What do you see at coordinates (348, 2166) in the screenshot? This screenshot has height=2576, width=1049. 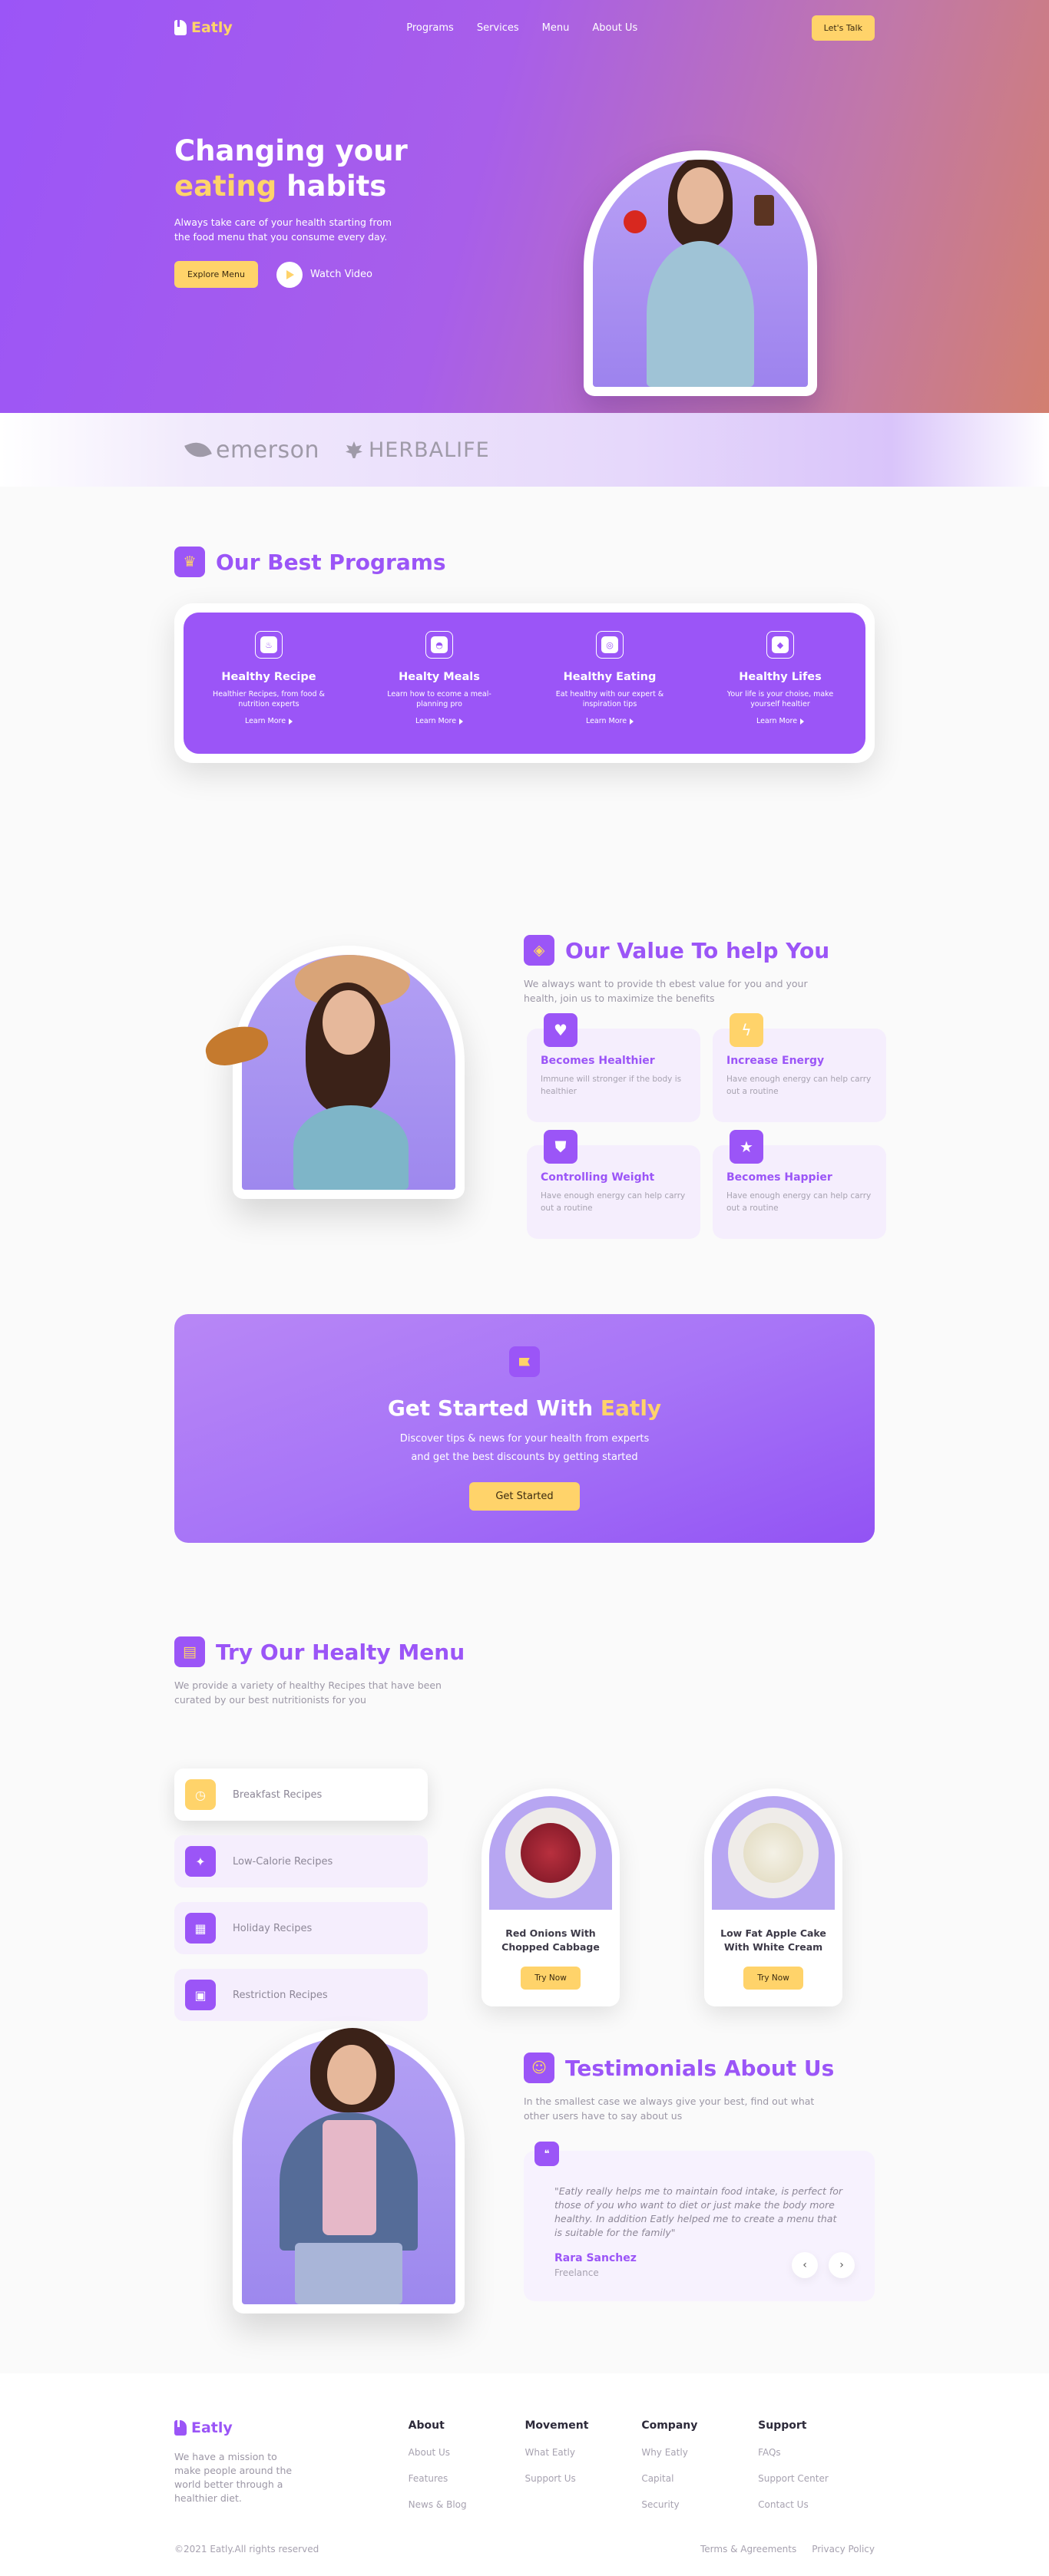 I see `laughing-woman-figure` at bounding box center [348, 2166].